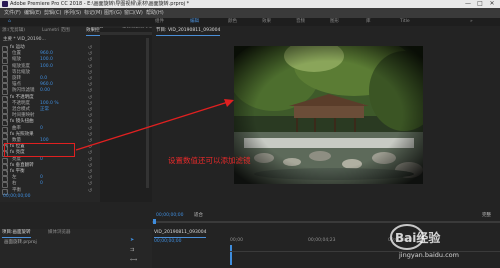 The height and width of the screenshot is (268, 500). I want to click on premiere-app-icon, so click(5, 4).